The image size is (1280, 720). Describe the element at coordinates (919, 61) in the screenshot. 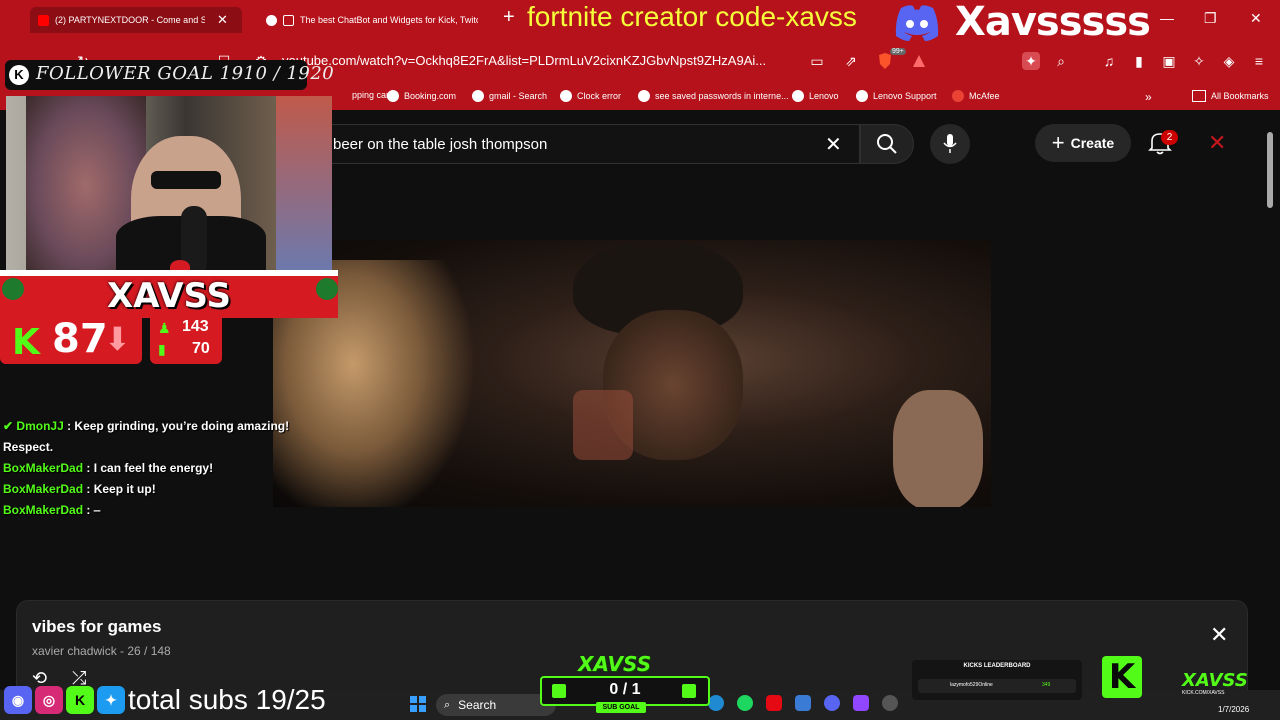

I see `brave-rewards-icon` at that location.